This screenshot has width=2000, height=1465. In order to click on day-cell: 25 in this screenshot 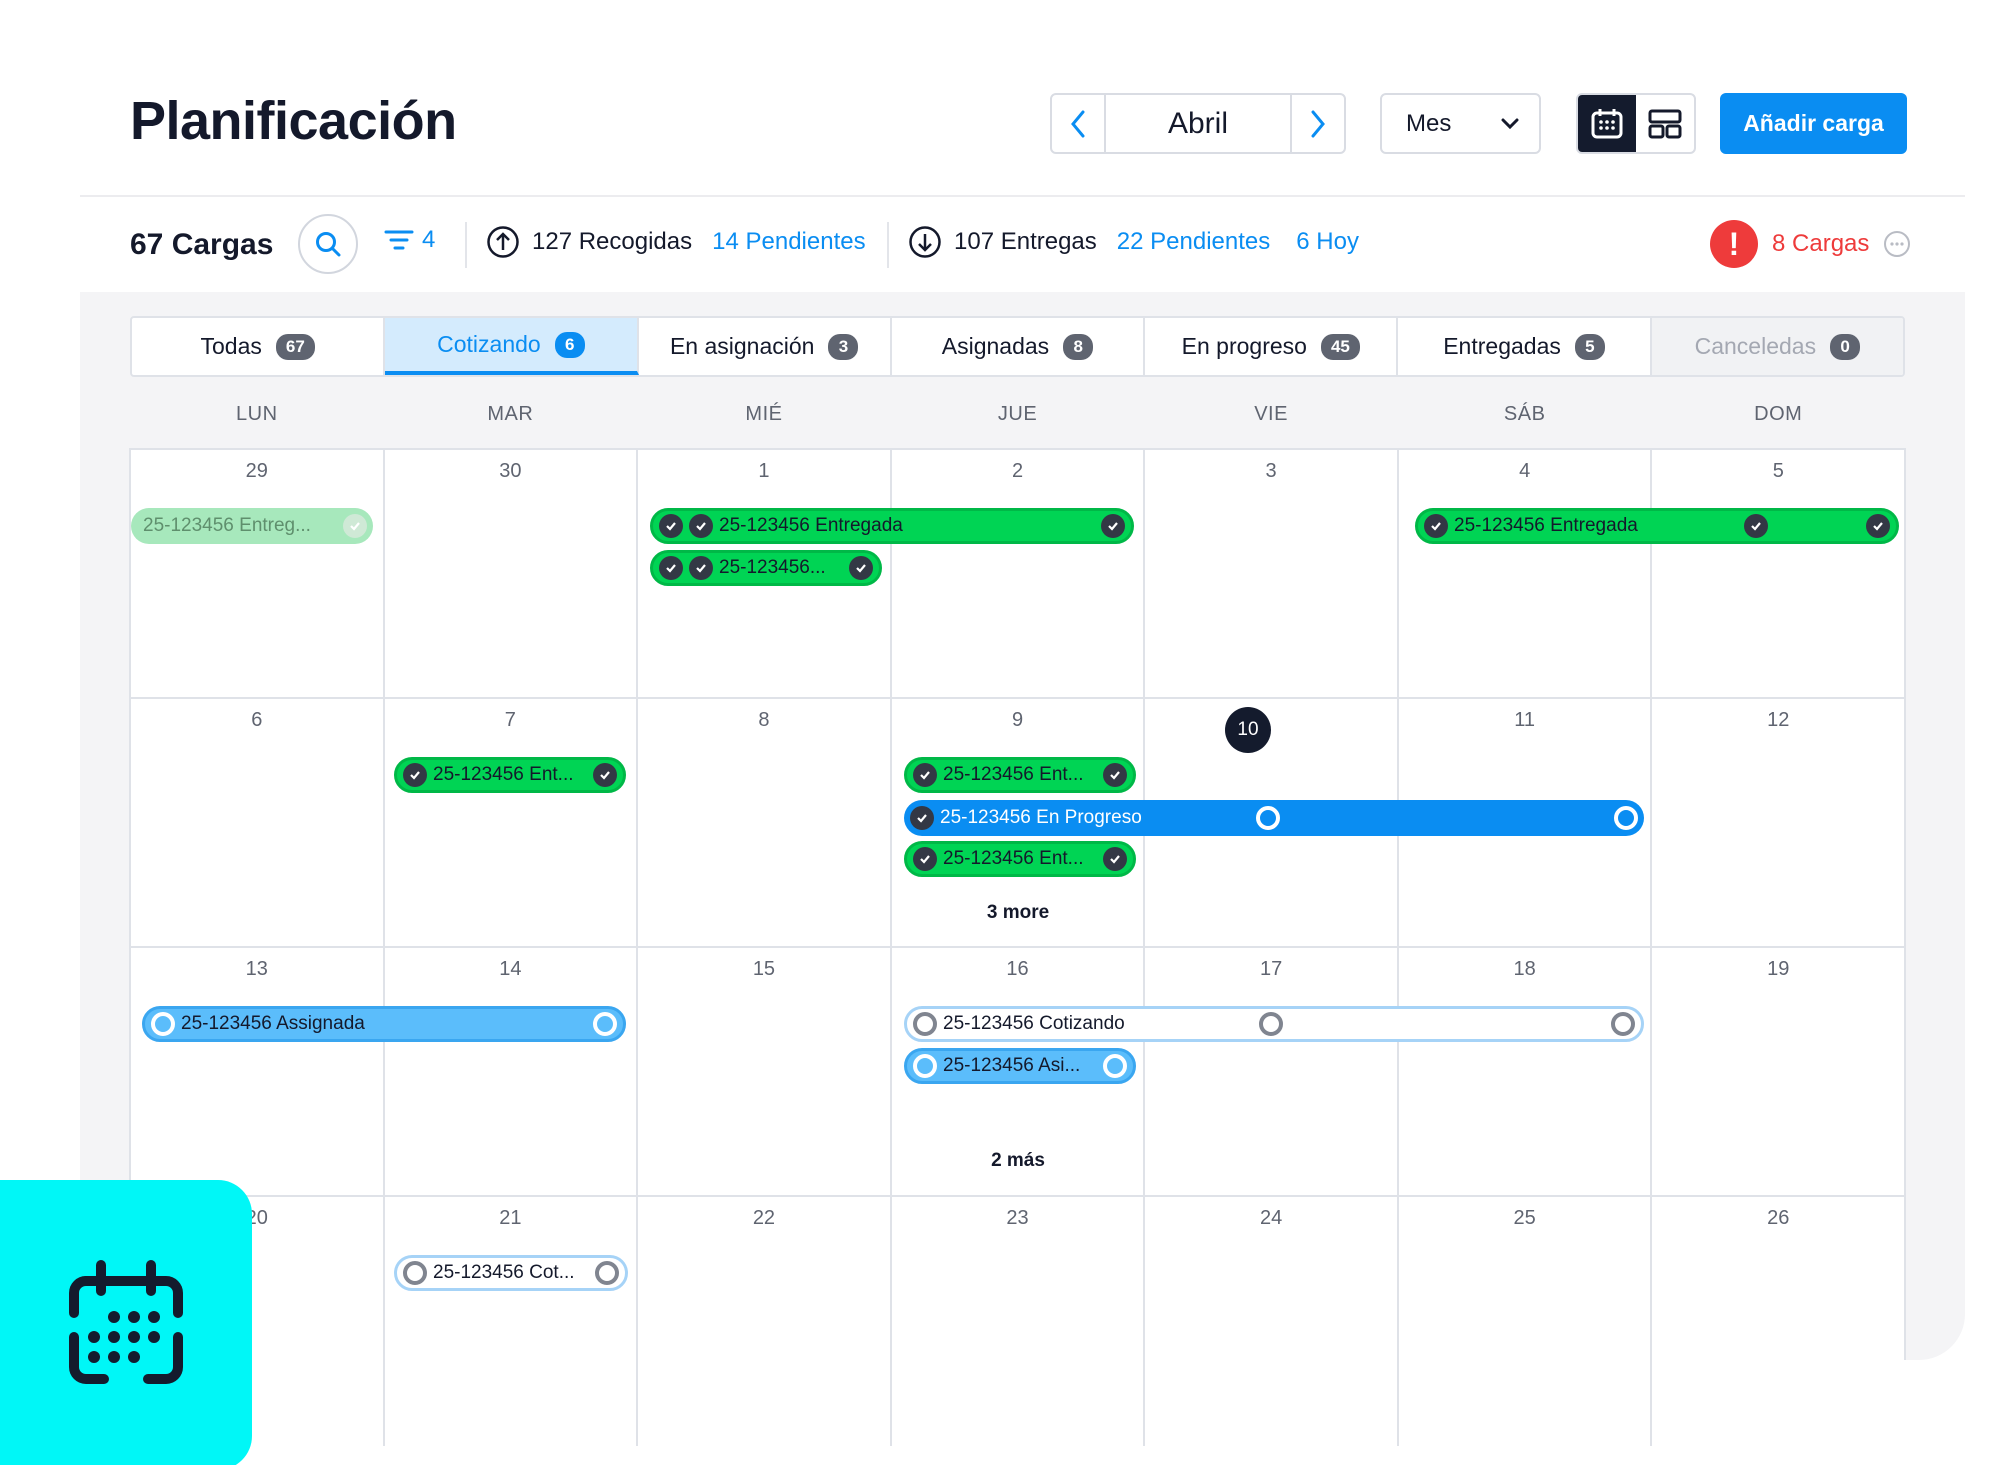, I will do `click(1526, 1321)`.